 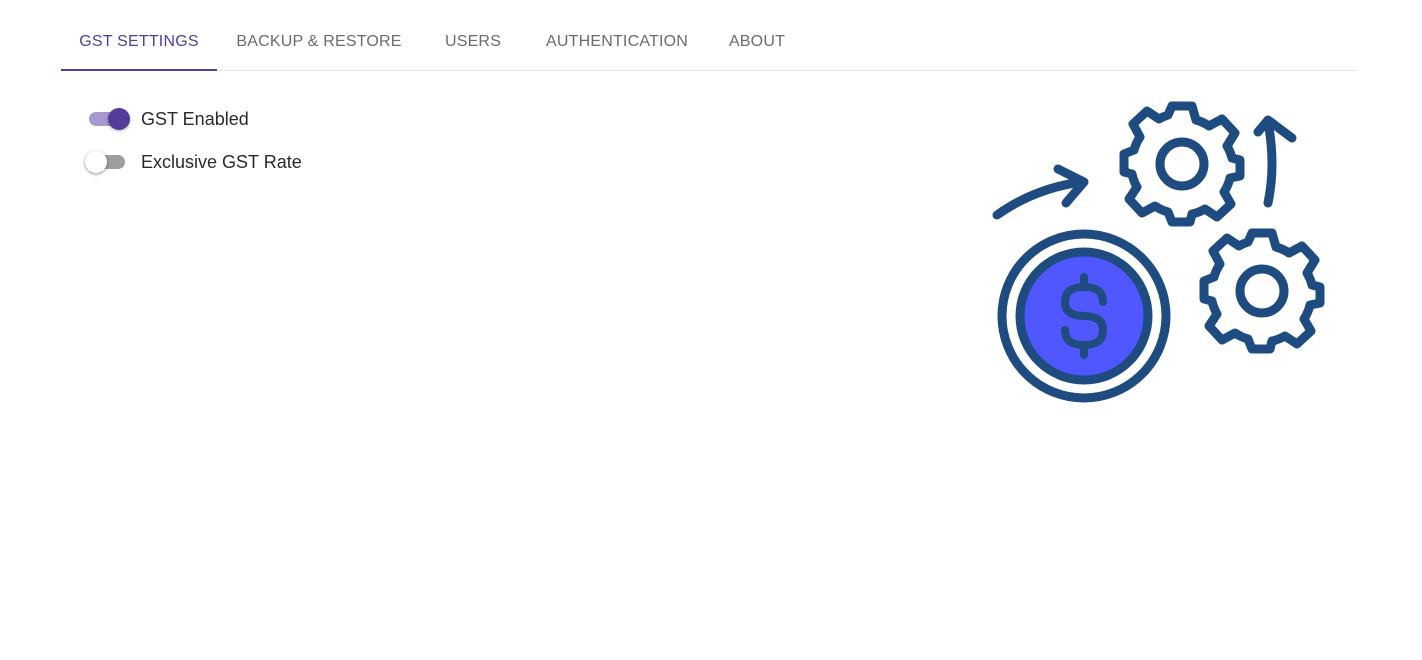 What do you see at coordinates (473, 42) in the screenshot?
I see `tab-users: USERS` at bounding box center [473, 42].